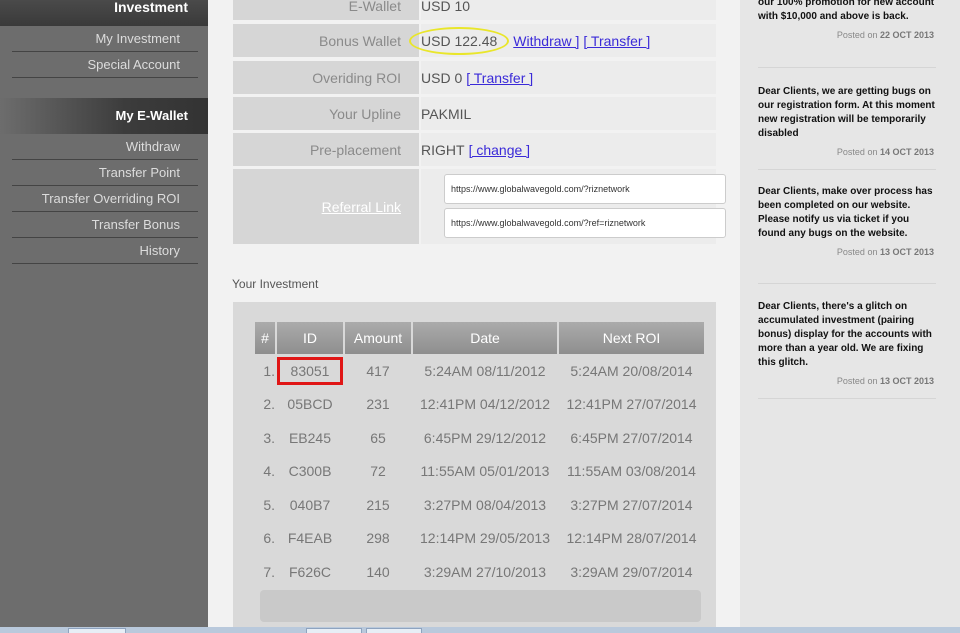 The width and height of the screenshot is (960, 633). I want to click on row-preplacement: Pre-placement RIGHT [ change ], so click(474, 149).